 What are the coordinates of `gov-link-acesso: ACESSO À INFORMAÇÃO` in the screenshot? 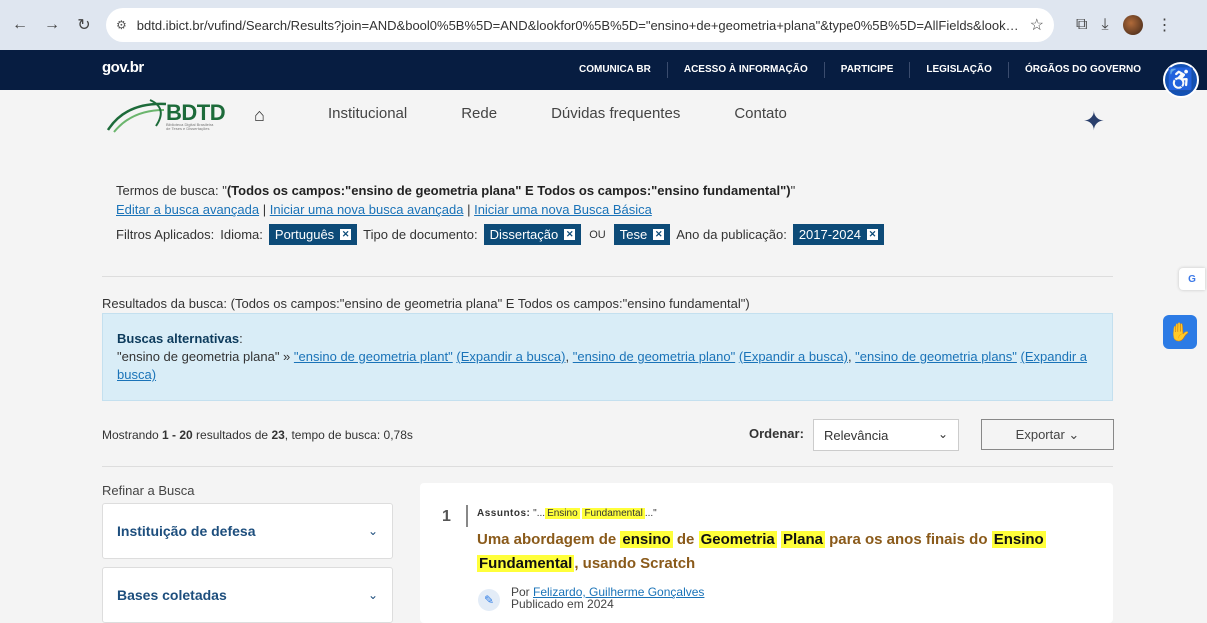 It's located at (745, 70).